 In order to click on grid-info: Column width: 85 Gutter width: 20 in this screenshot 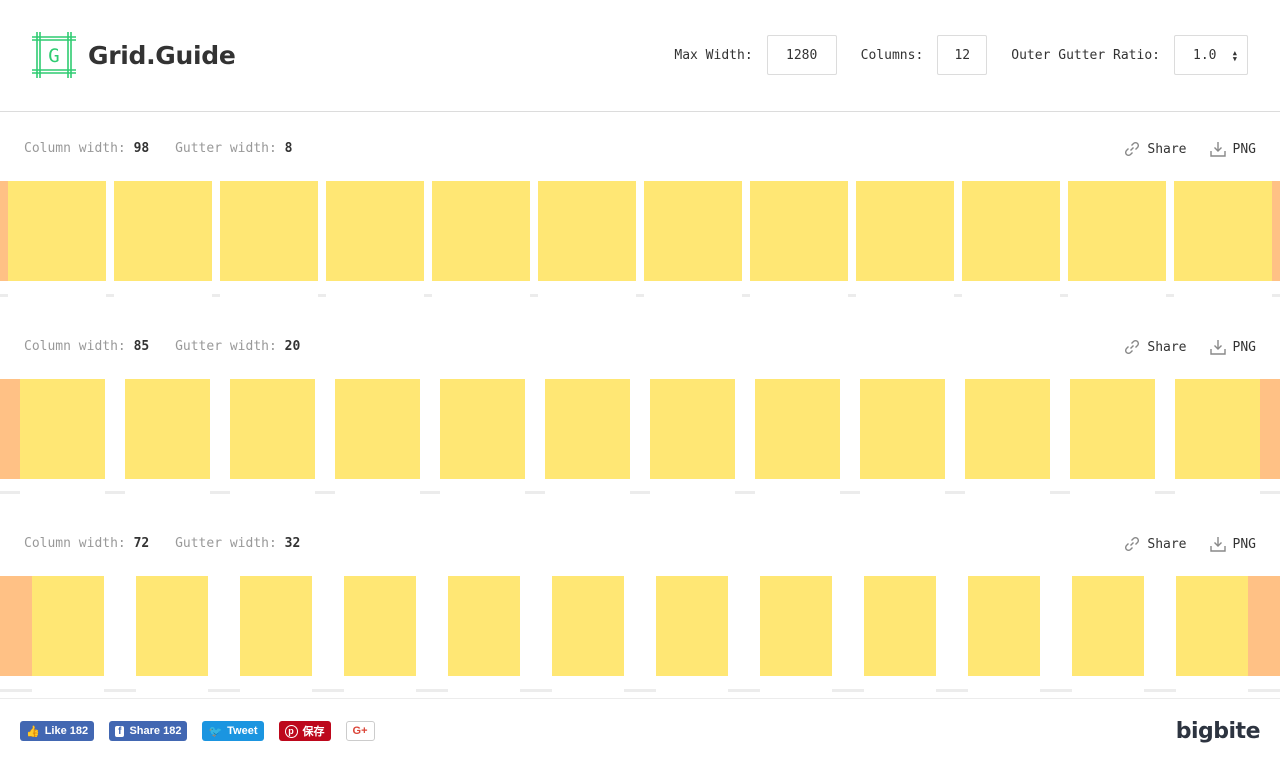, I will do `click(162, 346)`.